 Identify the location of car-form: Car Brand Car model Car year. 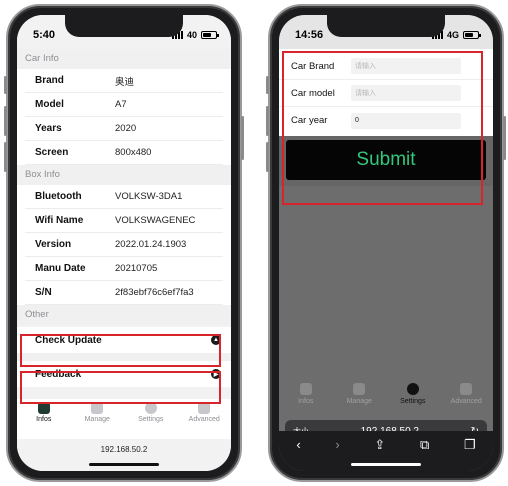
(386, 92).